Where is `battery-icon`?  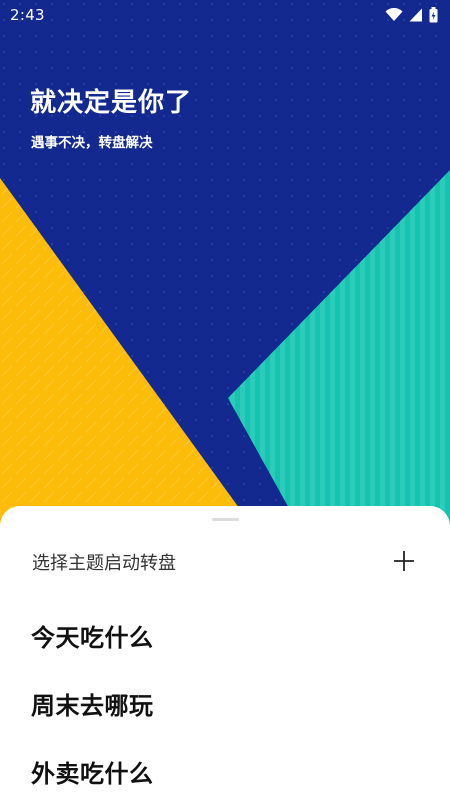 battery-icon is located at coordinates (433, 15).